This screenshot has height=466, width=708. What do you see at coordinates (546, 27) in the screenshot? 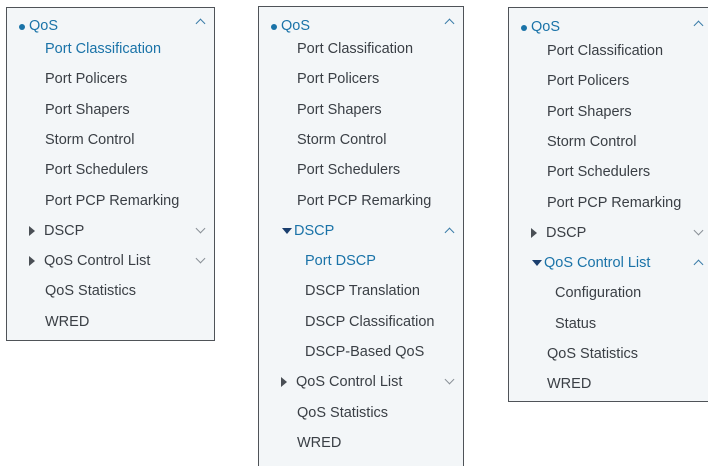
I see `menu-item-label: QoS` at bounding box center [546, 27].